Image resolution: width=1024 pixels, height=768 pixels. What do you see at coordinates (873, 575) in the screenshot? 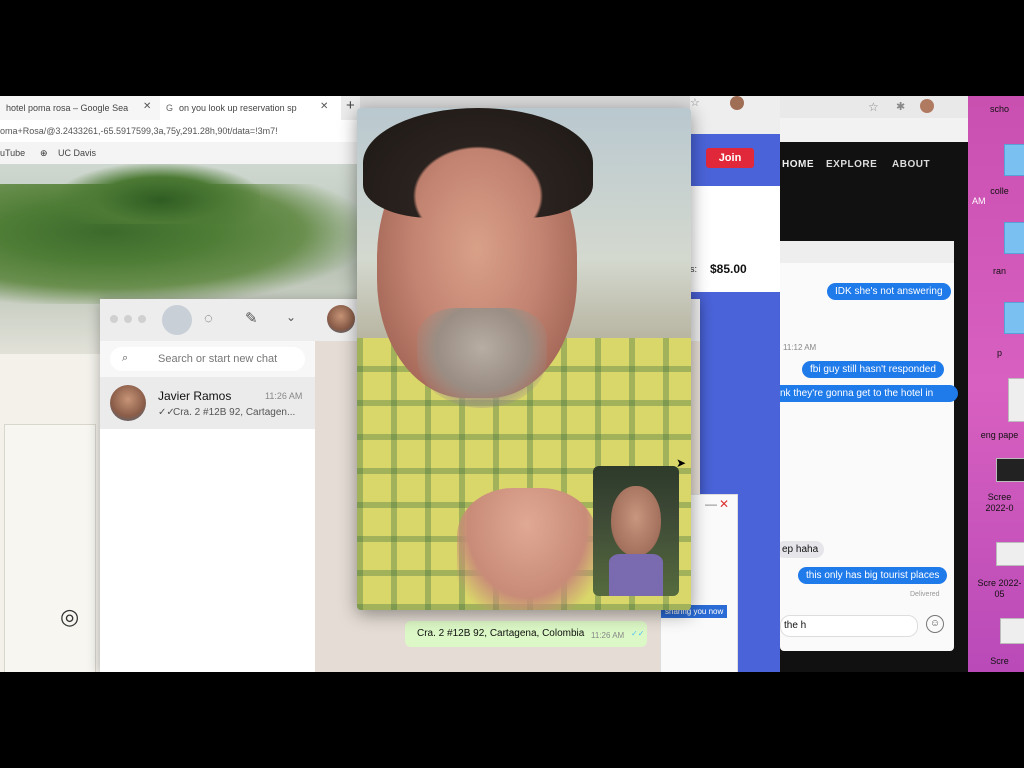
I see `message-bubble: this only has big tourist places` at bounding box center [873, 575].